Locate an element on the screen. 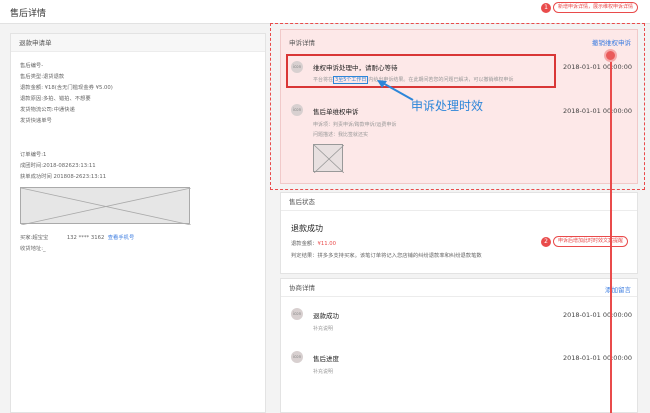 The width and height of the screenshot is (650, 413). top-bar: 售后详情 is located at coordinates (325, 12).